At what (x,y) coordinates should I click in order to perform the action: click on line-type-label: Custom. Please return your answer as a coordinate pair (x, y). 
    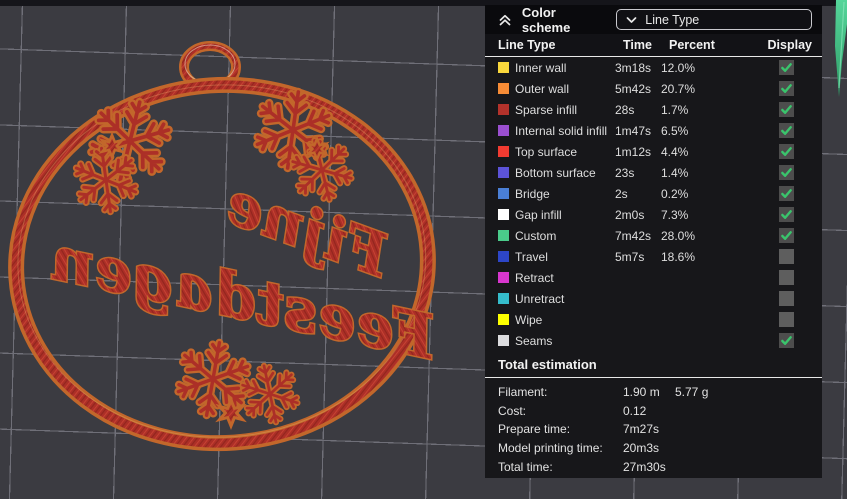
    Looking at the image, I should click on (536, 235).